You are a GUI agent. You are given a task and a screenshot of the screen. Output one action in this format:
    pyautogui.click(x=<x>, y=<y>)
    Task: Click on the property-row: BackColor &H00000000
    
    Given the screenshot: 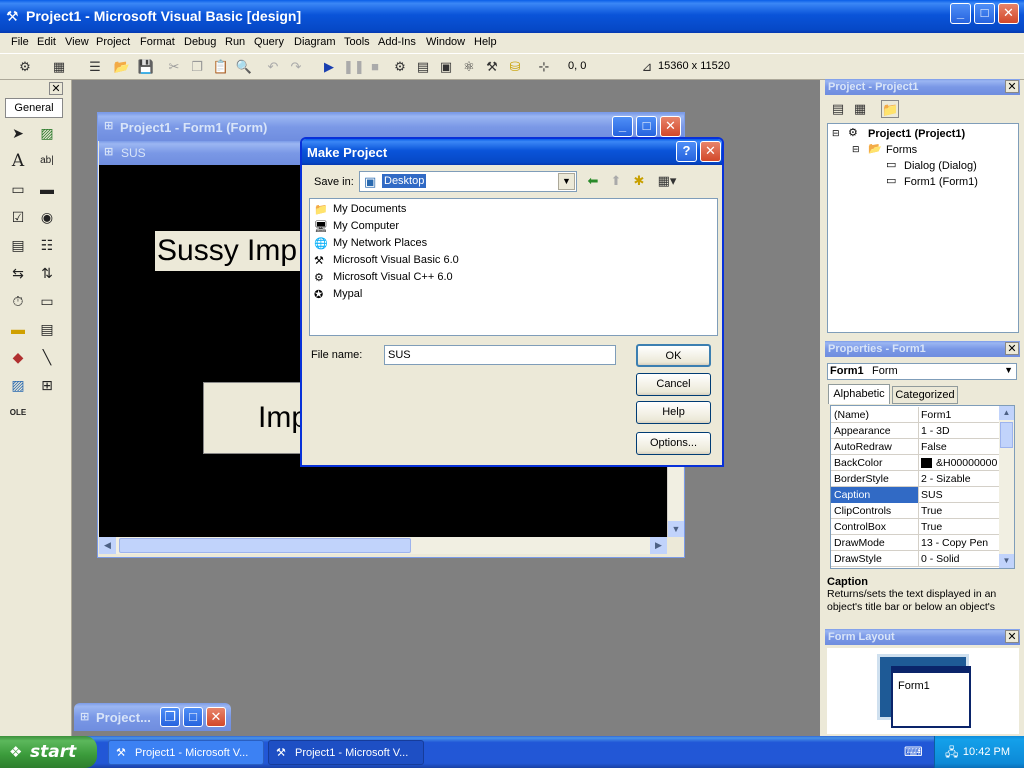 What is the action you would take?
    pyautogui.click(x=915, y=463)
    